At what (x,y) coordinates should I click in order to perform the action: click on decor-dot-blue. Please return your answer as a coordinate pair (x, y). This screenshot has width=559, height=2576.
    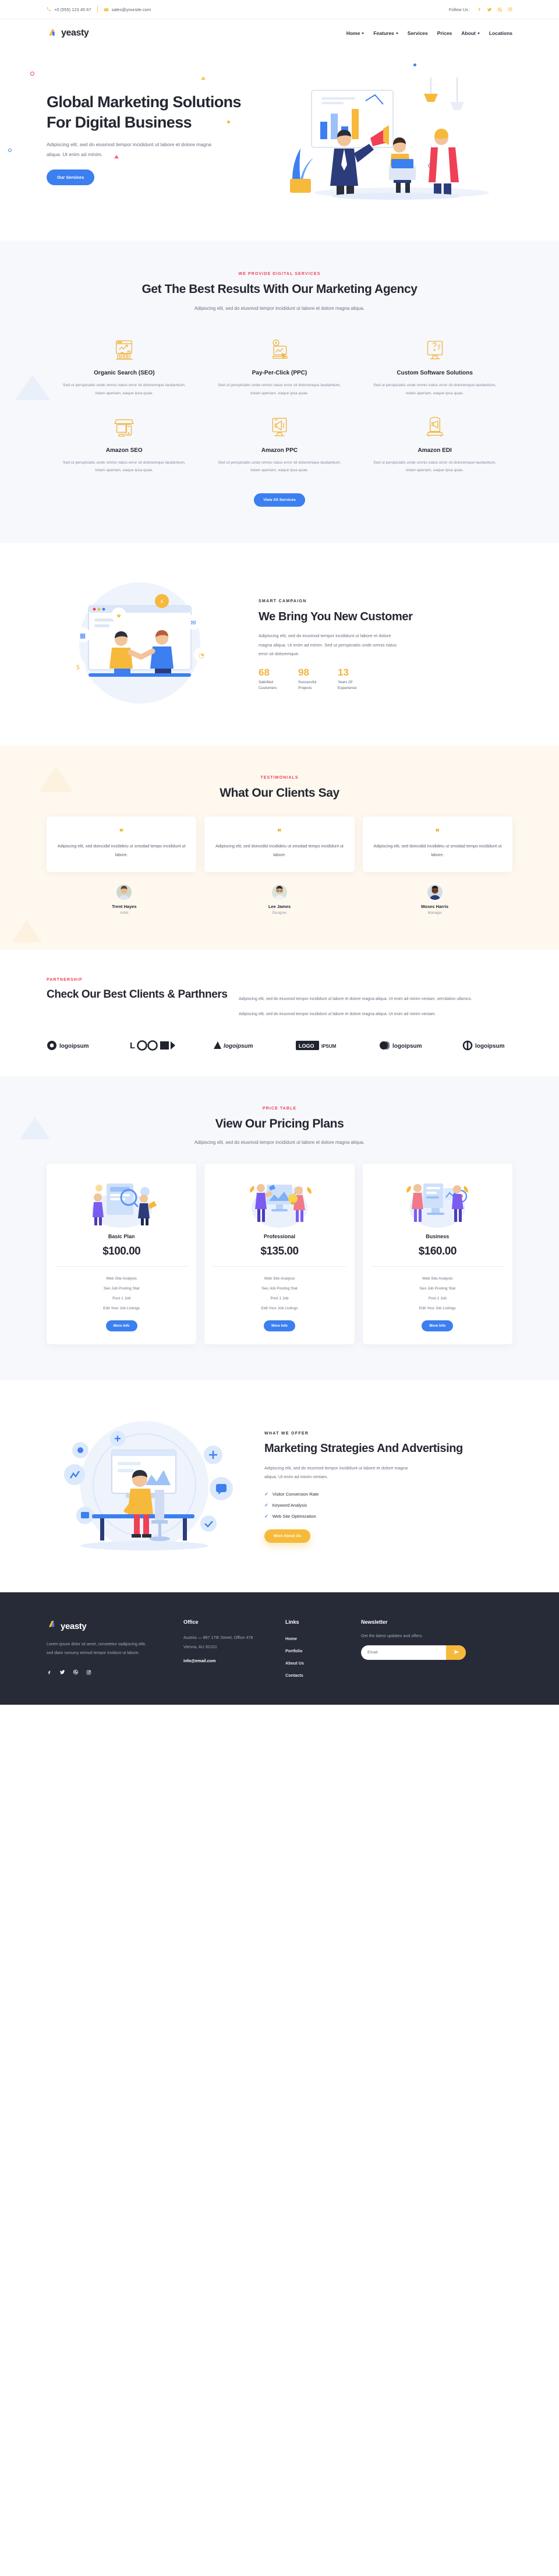
    Looking at the image, I should click on (414, 64).